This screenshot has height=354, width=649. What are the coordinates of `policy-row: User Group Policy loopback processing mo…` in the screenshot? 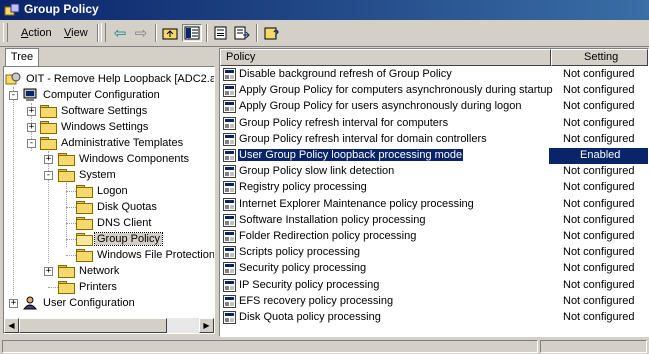 It's located at (434, 156).